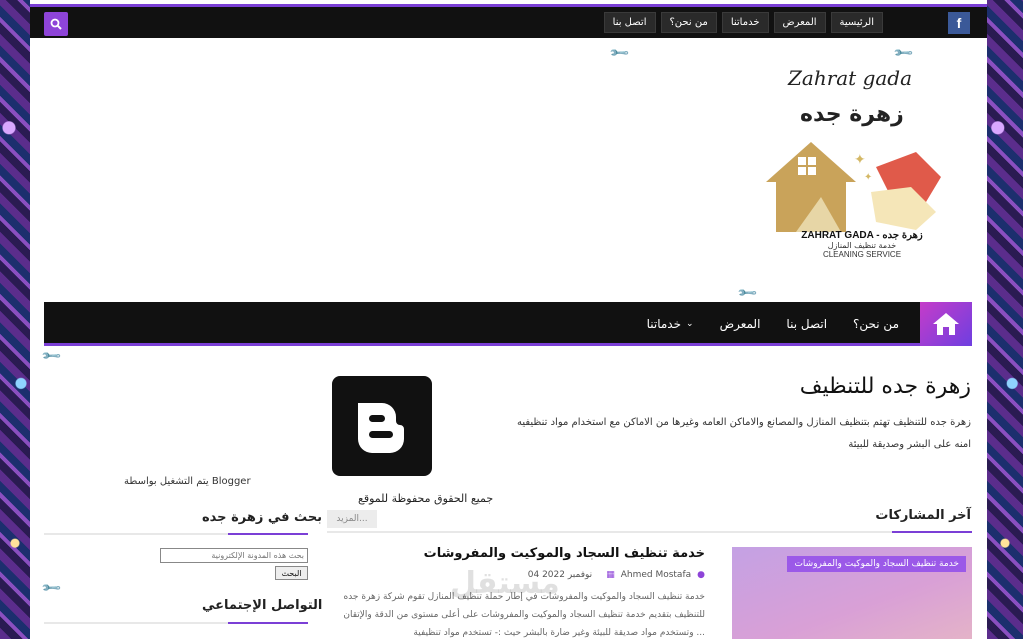 The width and height of the screenshot is (1023, 639). Describe the element at coordinates (15, 319) in the screenshot. I see `background-pattern-left` at that location.